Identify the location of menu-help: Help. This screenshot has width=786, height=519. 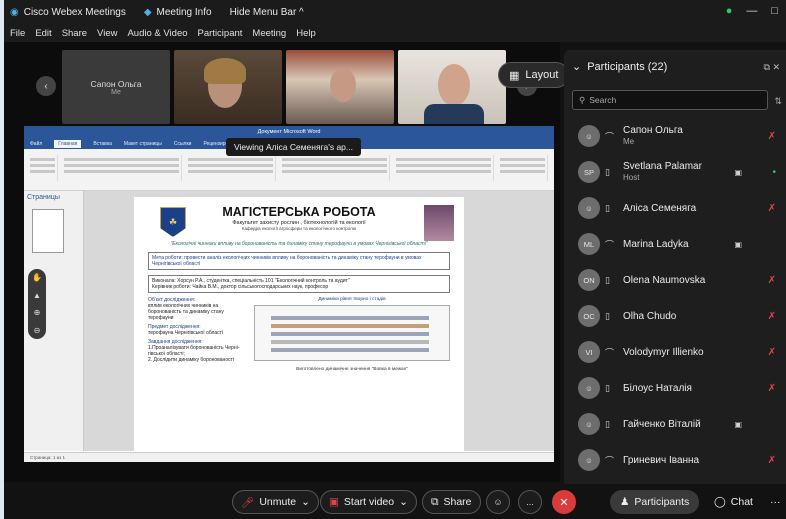
(306, 33).